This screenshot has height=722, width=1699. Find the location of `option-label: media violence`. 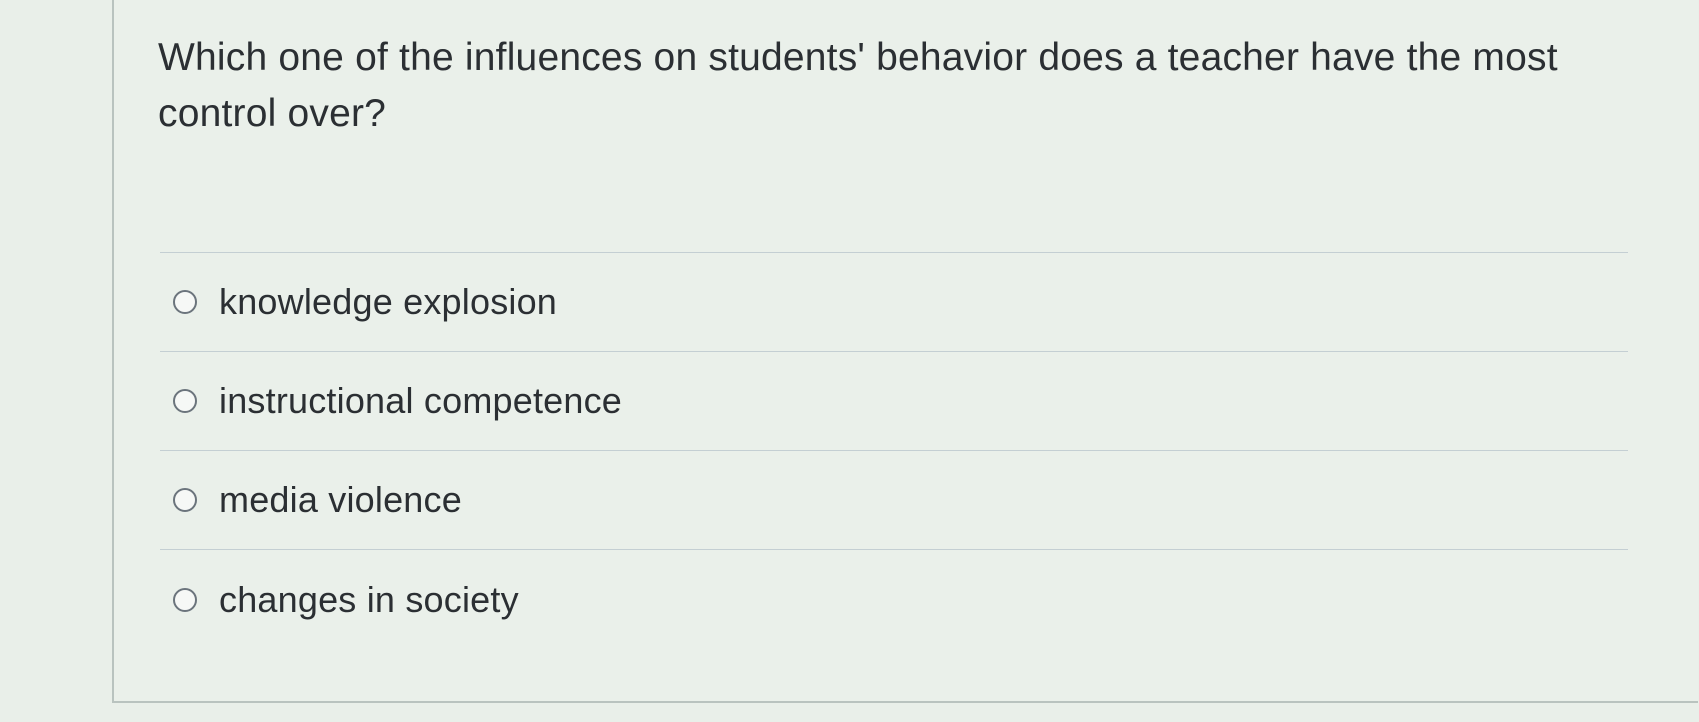

option-label: media violence is located at coordinates (340, 499).